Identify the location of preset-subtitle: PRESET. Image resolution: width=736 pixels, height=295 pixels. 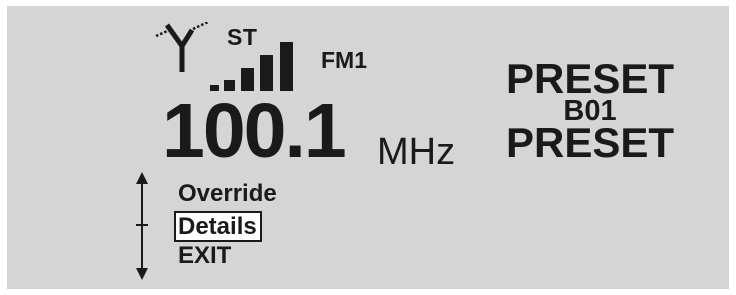
(590, 142).